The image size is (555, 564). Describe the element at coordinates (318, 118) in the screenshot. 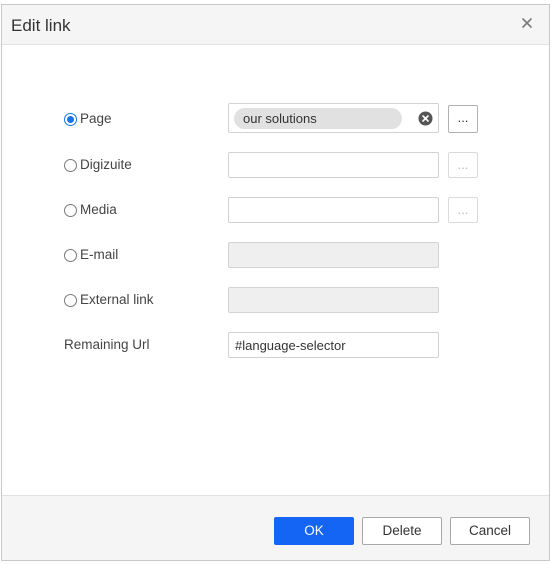

I see `selected-page-tag: our solutions` at that location.